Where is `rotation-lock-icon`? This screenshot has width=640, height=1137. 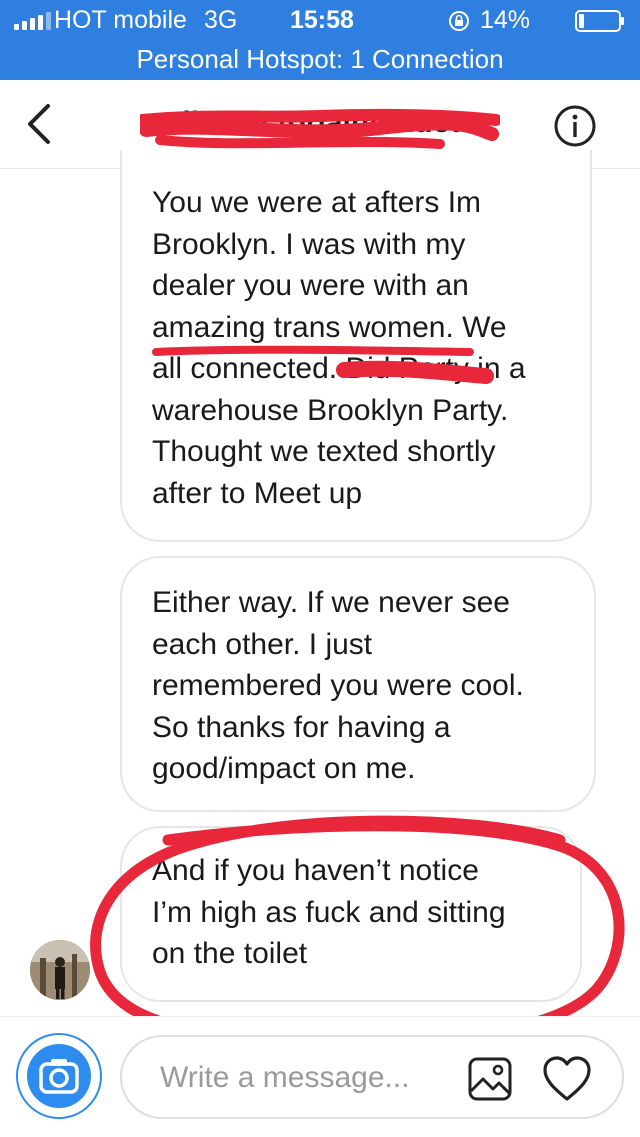
rotation-lock-icon is located at coordinates (459, 21).